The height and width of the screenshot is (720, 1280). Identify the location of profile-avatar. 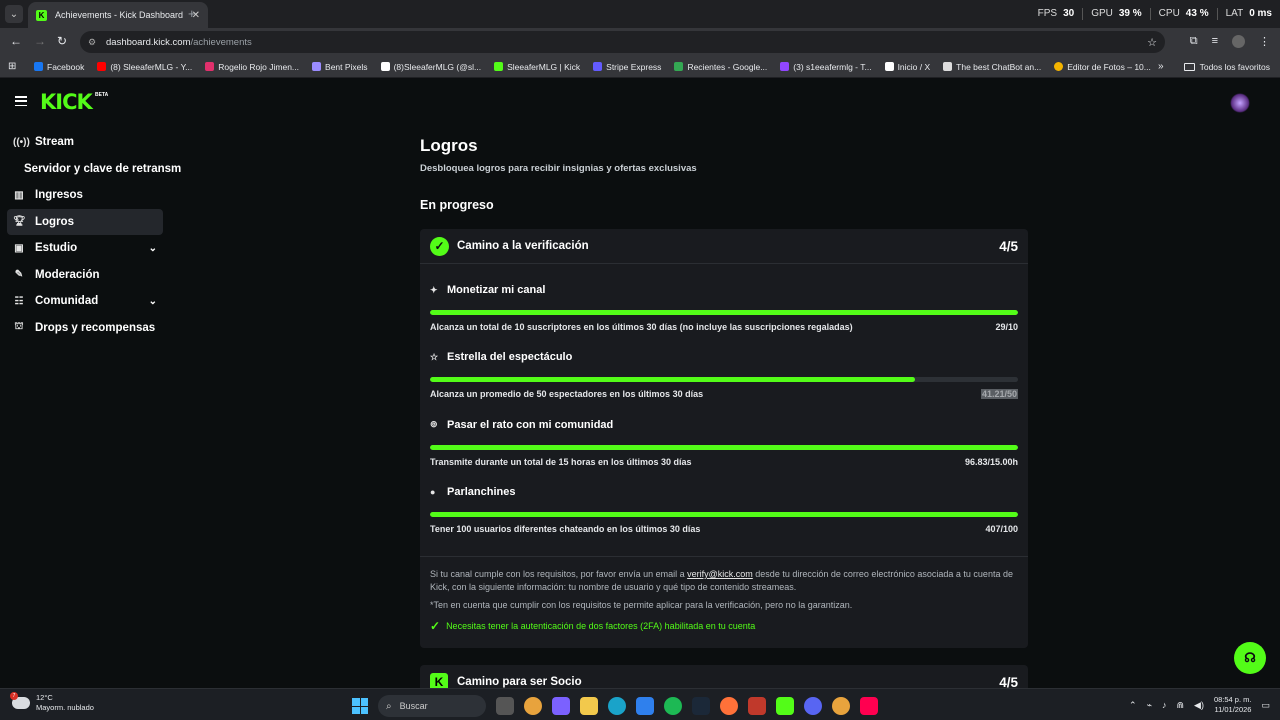
(1238, 41).